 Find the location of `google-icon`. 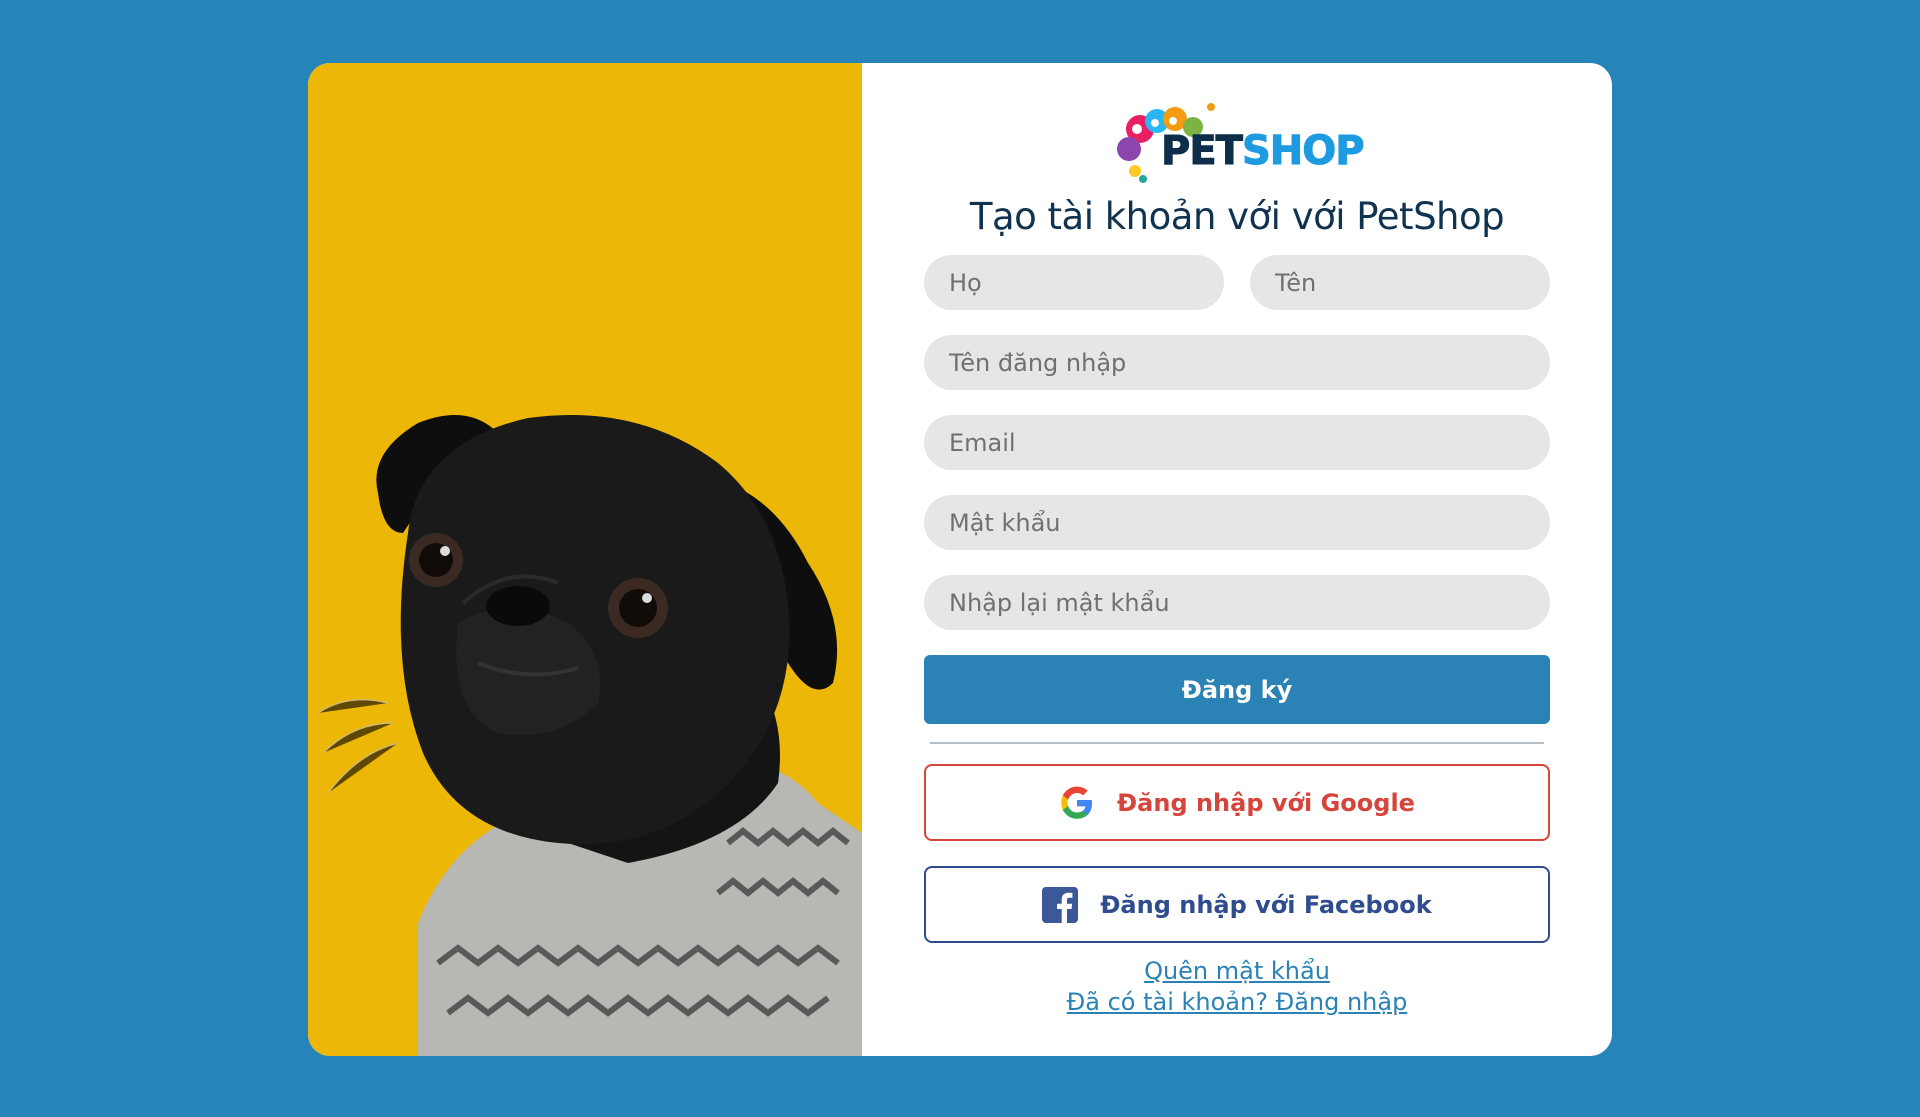

google-icon is located at coordinates (1077, 803).